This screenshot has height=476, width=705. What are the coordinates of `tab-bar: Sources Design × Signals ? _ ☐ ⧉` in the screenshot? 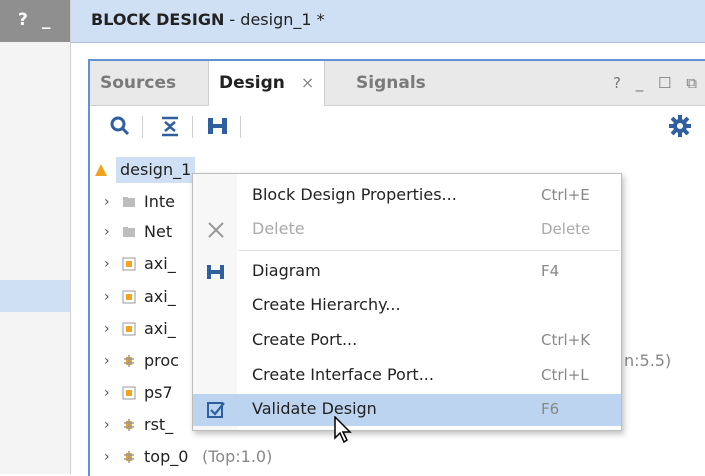 It's located at (397, 83).